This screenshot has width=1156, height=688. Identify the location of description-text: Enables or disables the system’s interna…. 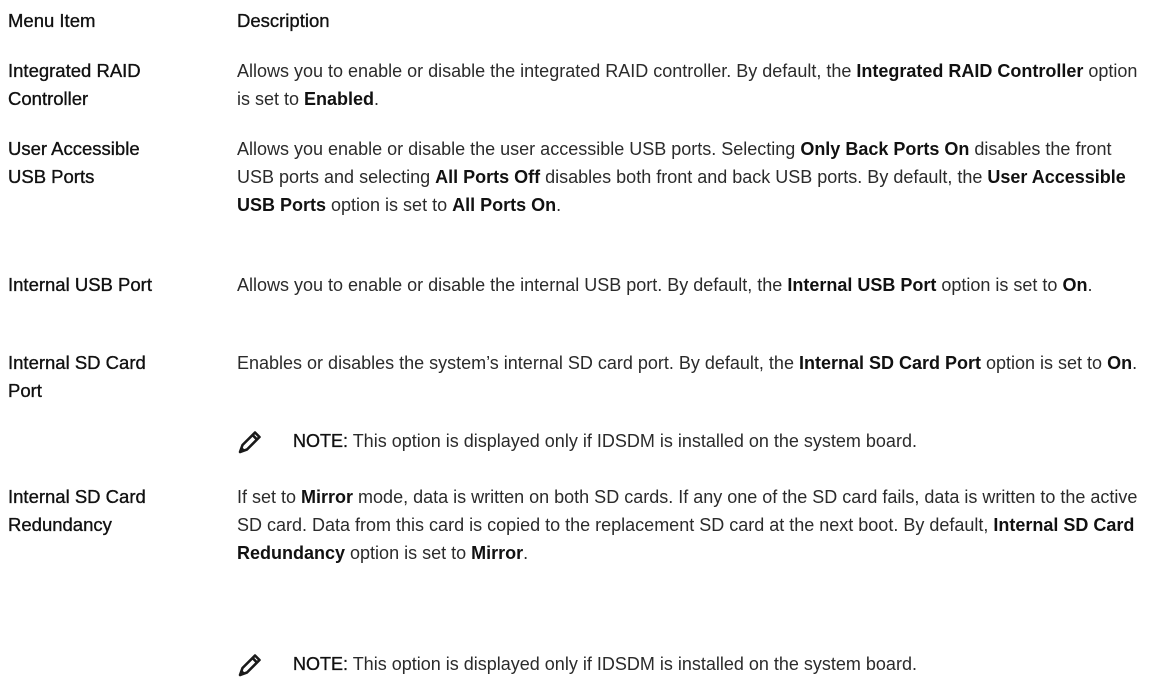
(518, 363).